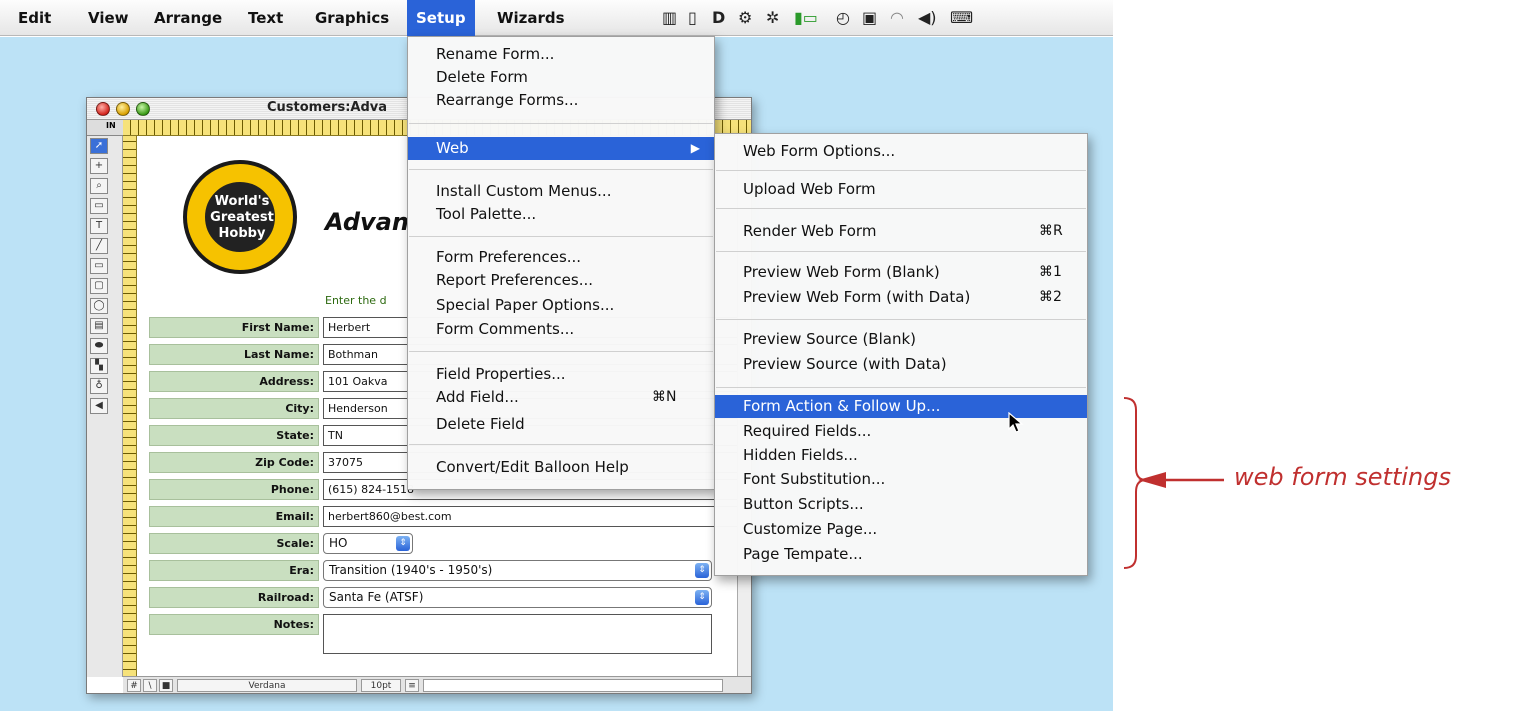  I want to click on mouse-pointer-icon, so click(1016, 422).